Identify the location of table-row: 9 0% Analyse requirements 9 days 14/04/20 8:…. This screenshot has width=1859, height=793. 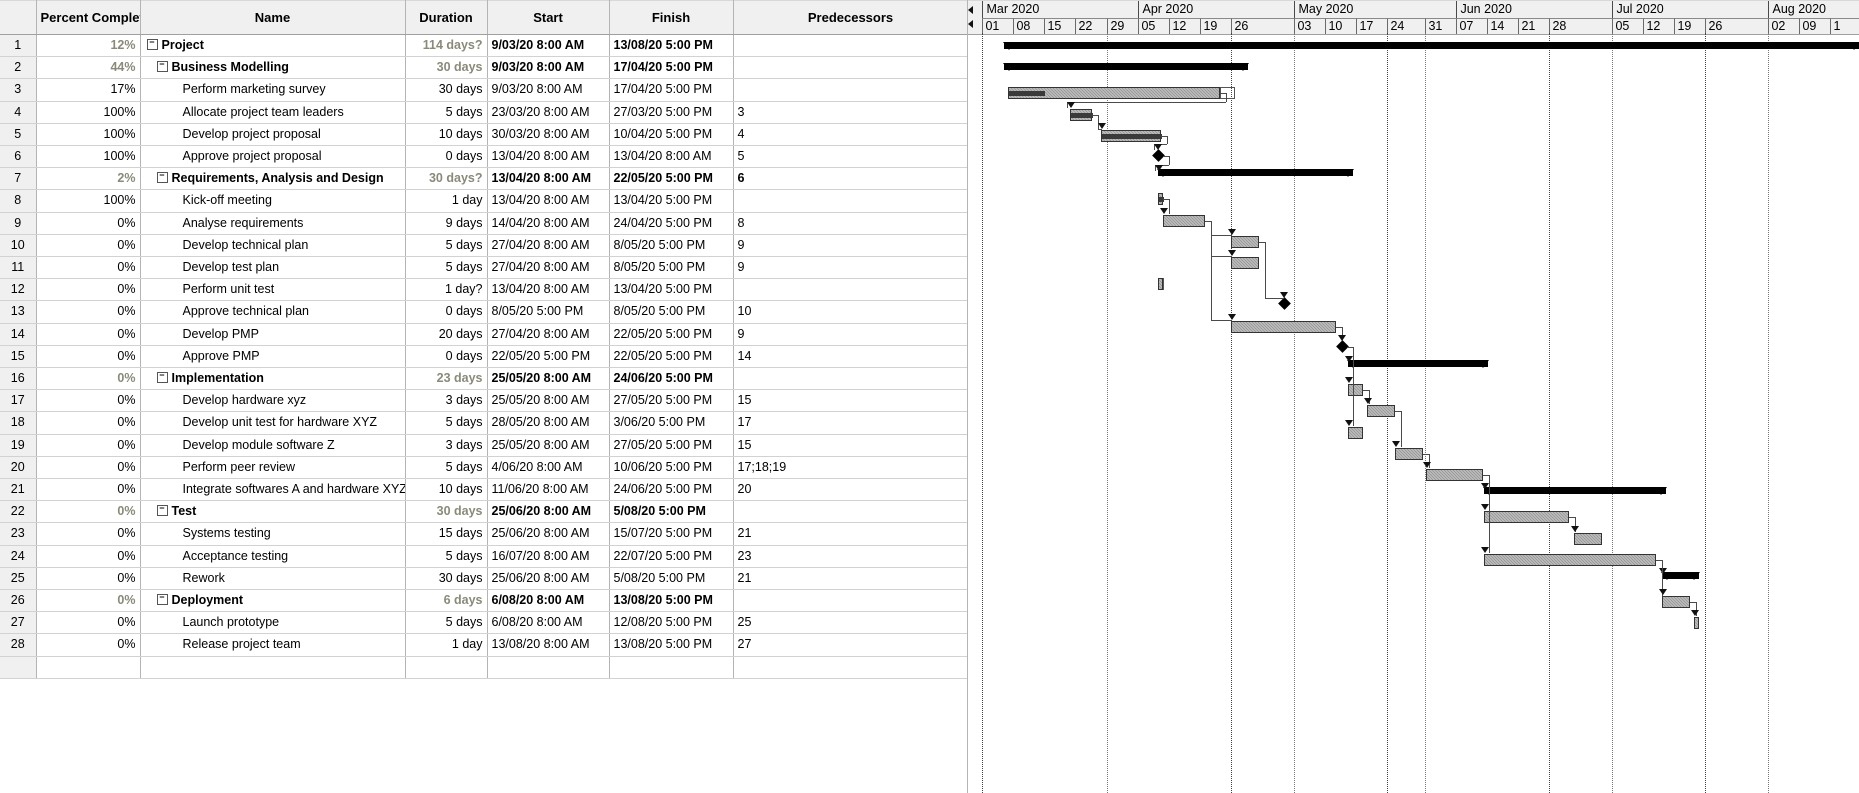
(484, 223).